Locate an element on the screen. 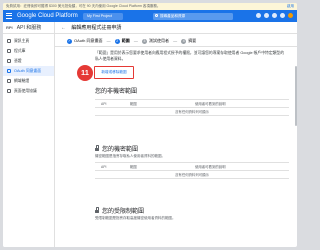 This screenshot has width=320, height=250. step-badge: 11 is located at coordinates (85, 73).